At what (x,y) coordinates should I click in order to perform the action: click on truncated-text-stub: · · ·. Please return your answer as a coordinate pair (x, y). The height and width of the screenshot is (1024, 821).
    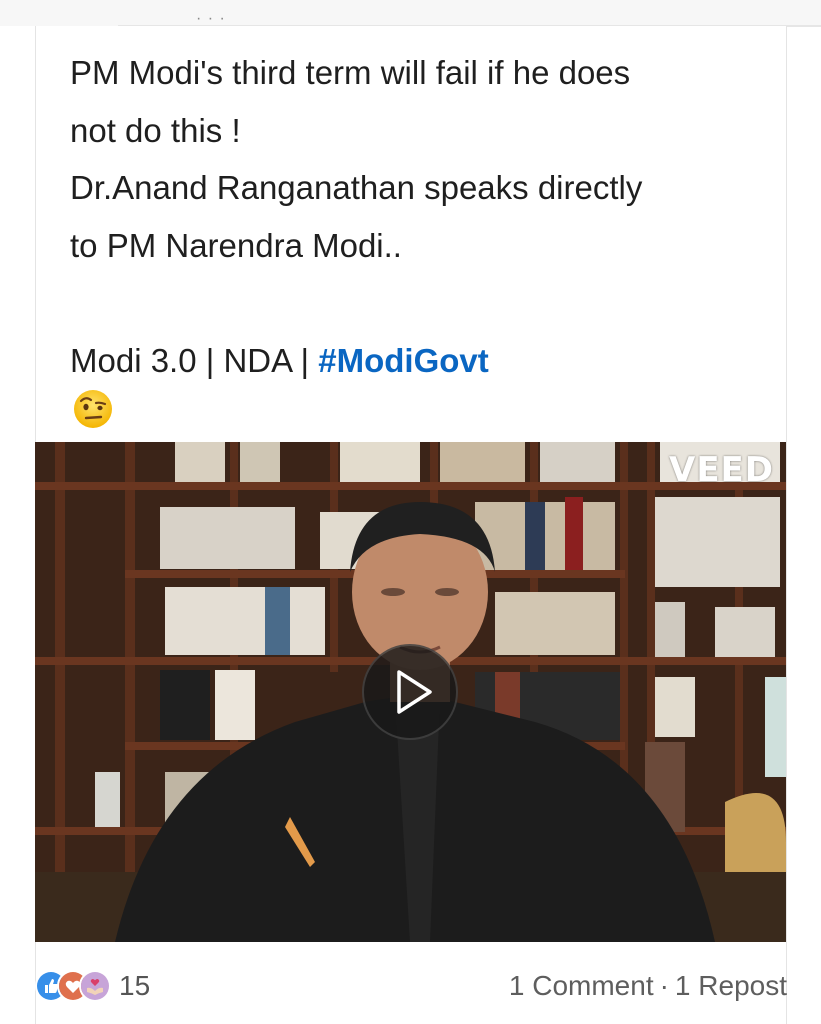
    Looking at the image, I should click on (211, 18).